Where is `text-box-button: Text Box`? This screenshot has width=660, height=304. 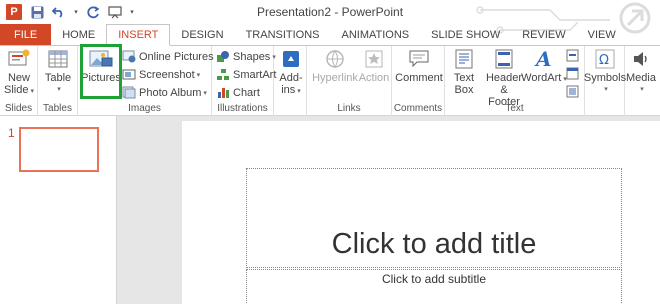 text-box-button: Text Box is located at coordinates (464, 72).